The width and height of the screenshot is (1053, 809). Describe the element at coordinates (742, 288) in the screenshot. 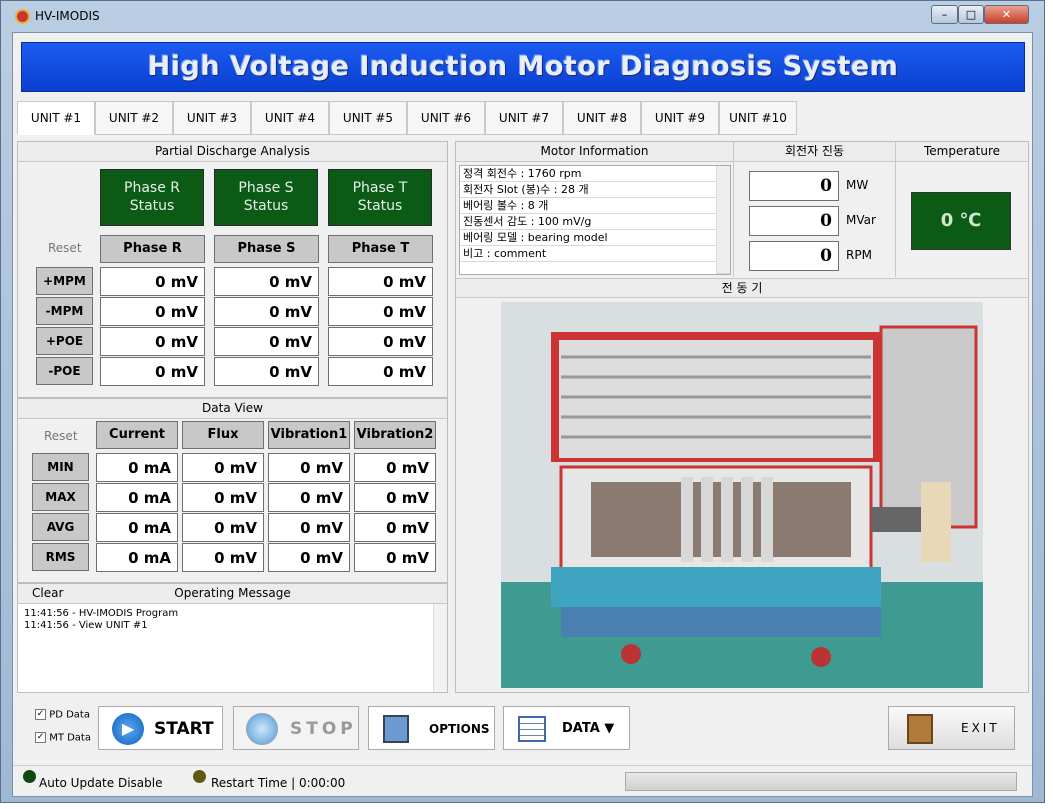

I see `motor-image-title: 전 동 기` at that location.